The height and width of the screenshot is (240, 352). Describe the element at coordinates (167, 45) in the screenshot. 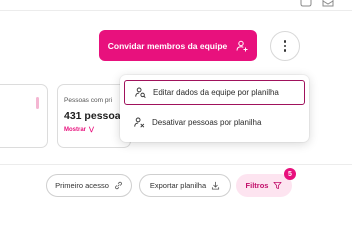

I see `invite-members-label: Convidar membros da equipe` at that location.